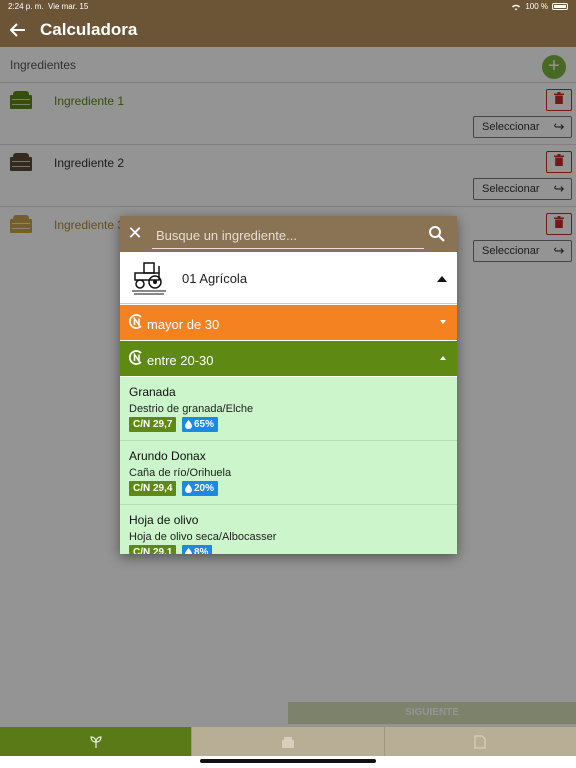 The height and width of the screenshot is (768, 576). What do you see at coordinates (68, 6) in the screenshot?
I see `status-date: Vie mar. 15` at bounding box center [68, 6].